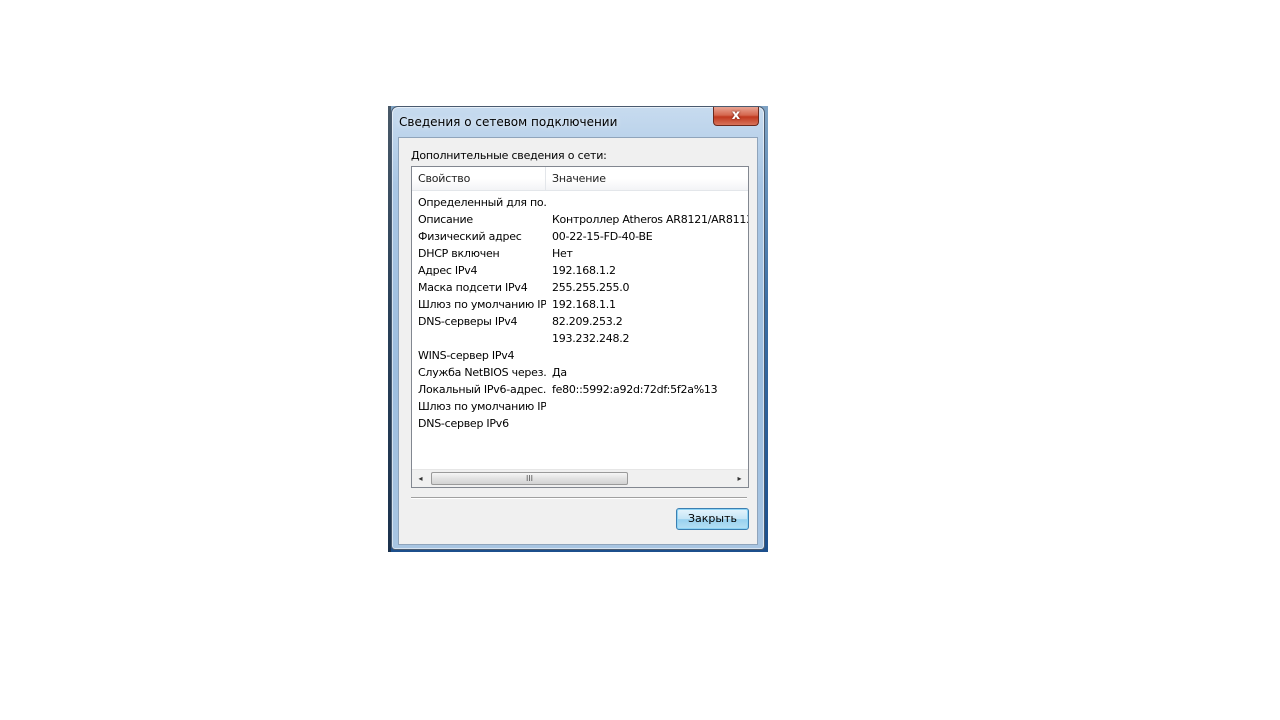  I want to click on table-row: DNS-сервер IPv6, so click(580, 423).